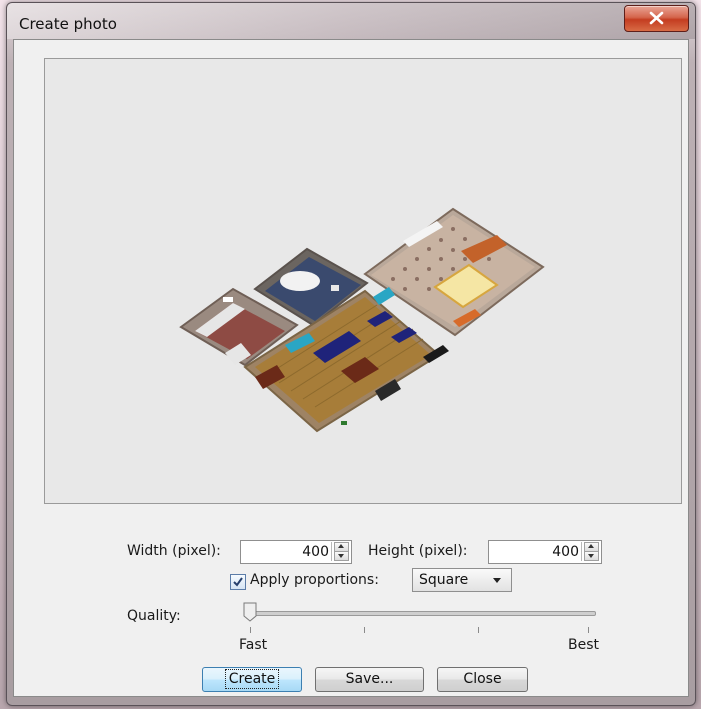 This screenshot has width=701, height=709. Describe the element at coordinates (482, 679) in the screenshot. I see `close-button: Close` at that location.